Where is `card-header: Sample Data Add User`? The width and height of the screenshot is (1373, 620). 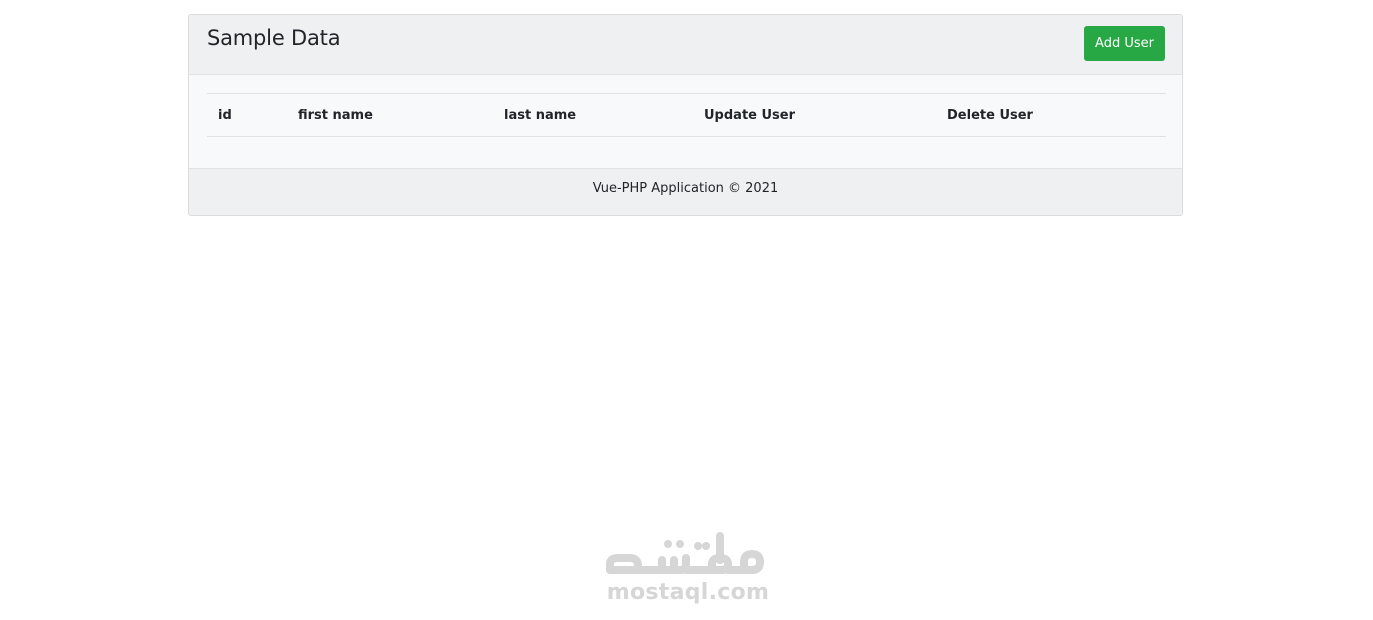 card-header: Sample Data Add User is located at coordinates (685, 45).